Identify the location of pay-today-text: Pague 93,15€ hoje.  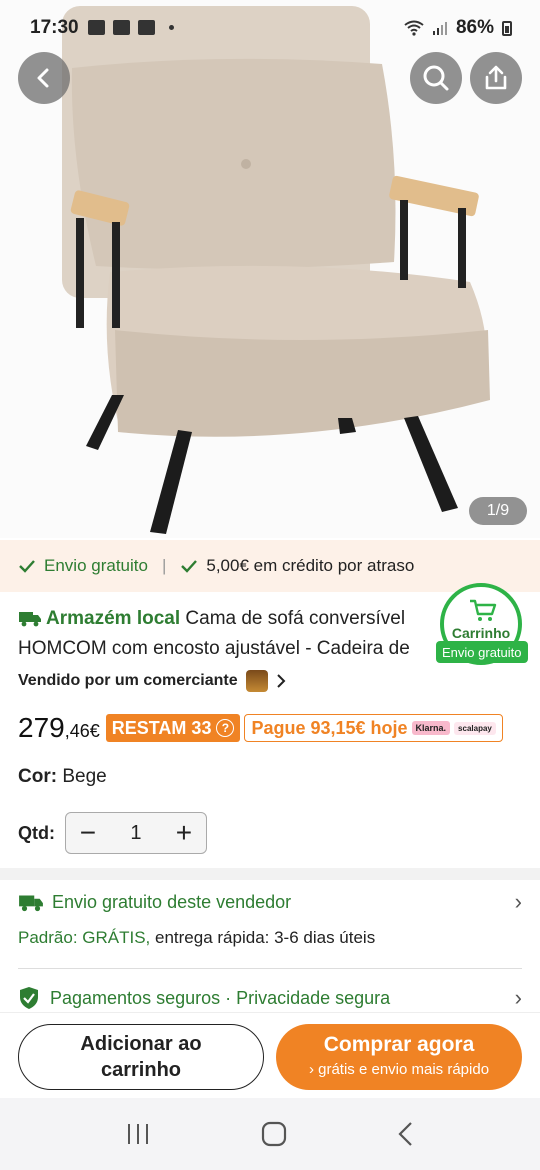
(329, 727).